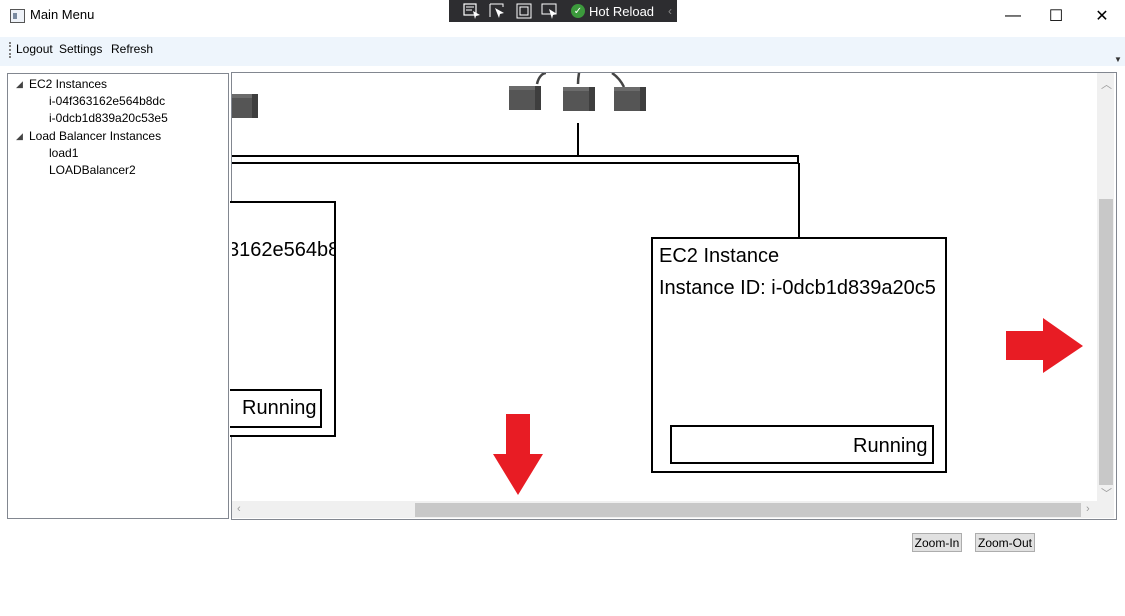 This screenshot has height=616, width=1125. I want to click on instance-id-text: Instance ID: i-0dcb1d839a20c5, so click(797, 288).